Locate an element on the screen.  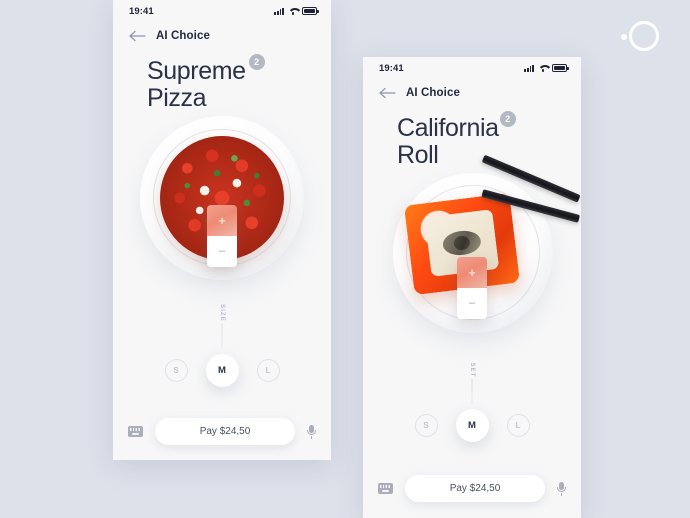
set-option-l: L is located at coordinates (518, 425).